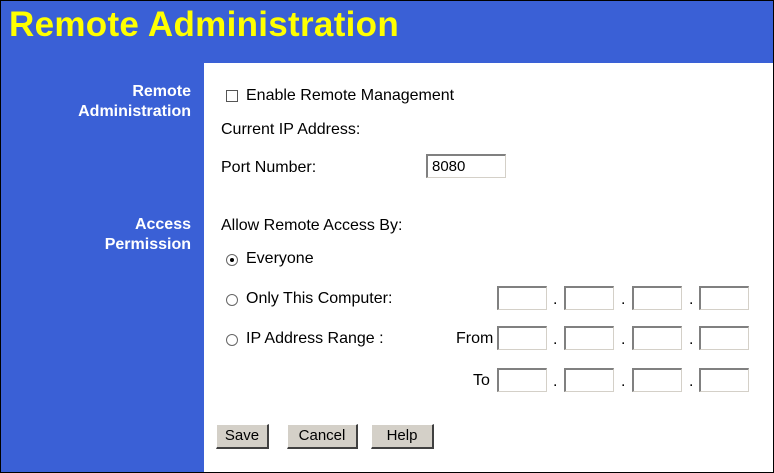 The width and height of the screenshot is (774, 473). What do you see at coordinates (232, 340) in the screenshot?
I see `radio-ip-address-range` at bounding box center [232, 340].